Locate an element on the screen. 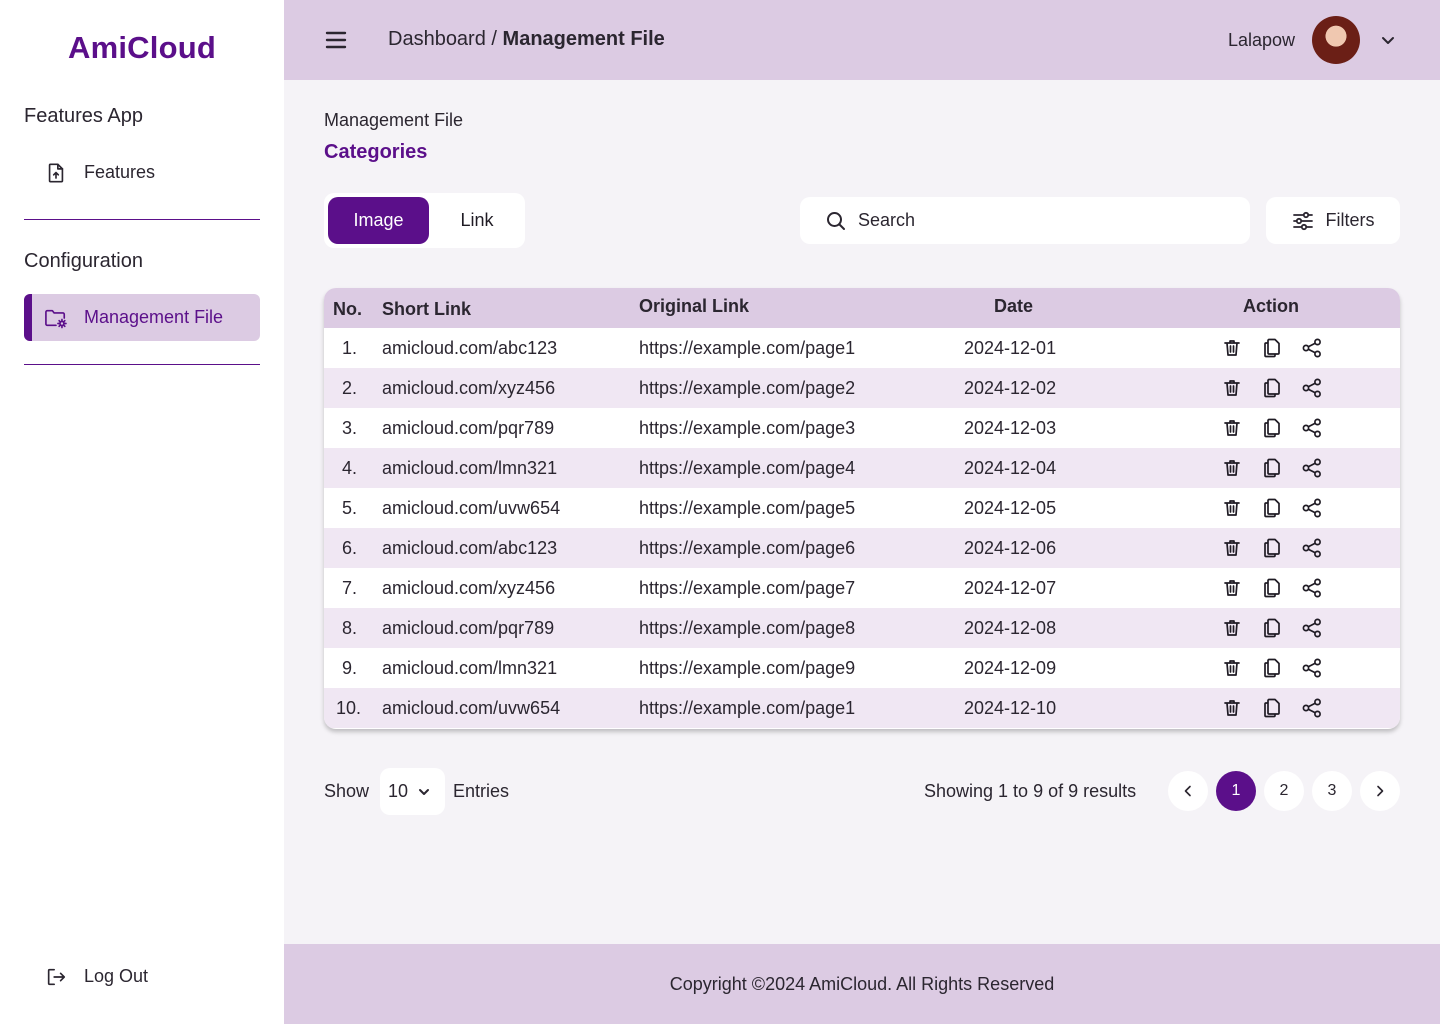 The image size is (1440, 1024). breadcrumb-root: Dashboard is located at coordinates (437, 39).